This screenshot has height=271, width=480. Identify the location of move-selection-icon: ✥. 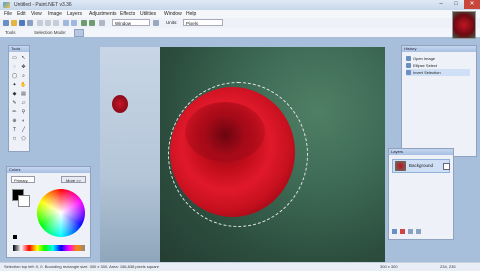
(23, 67).